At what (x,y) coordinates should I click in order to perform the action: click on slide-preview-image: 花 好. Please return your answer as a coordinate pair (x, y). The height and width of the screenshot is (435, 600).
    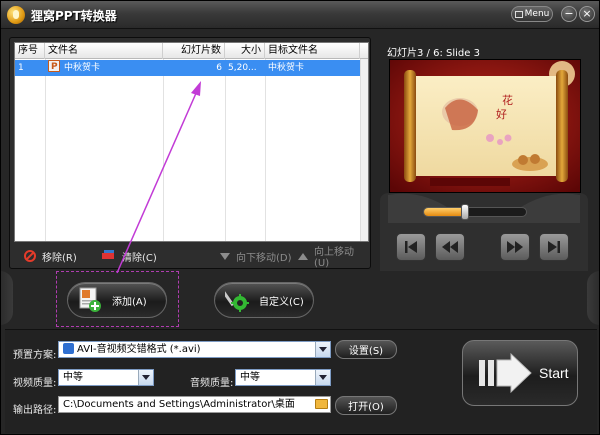
    Looking at the image, I should click on (485, 126).